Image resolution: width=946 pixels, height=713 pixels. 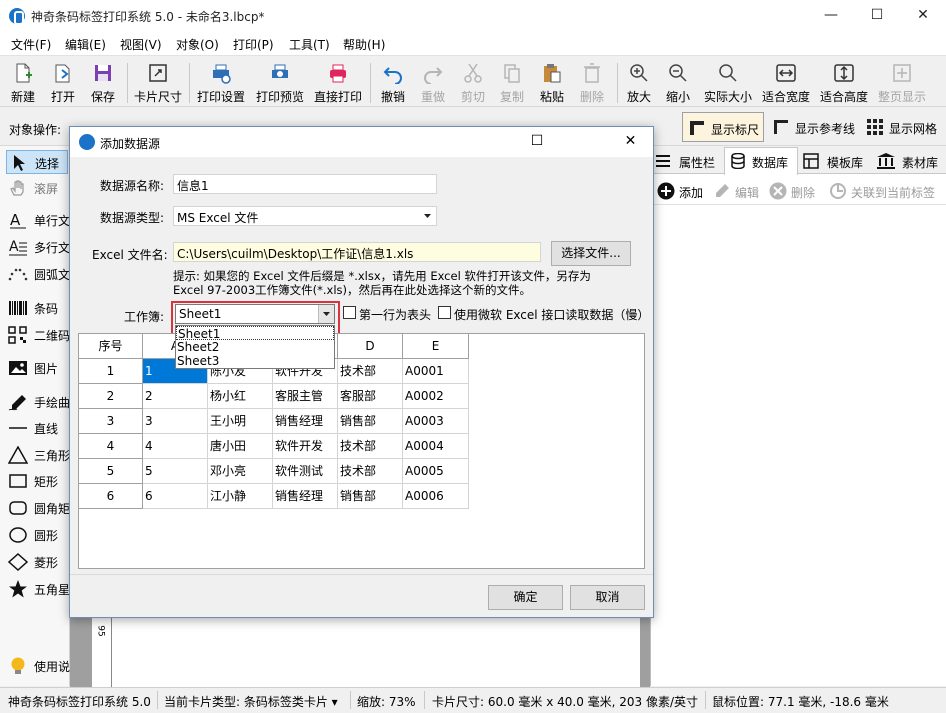 I want to click on sheet-select: Sheet1, so click(x=255, y=314).